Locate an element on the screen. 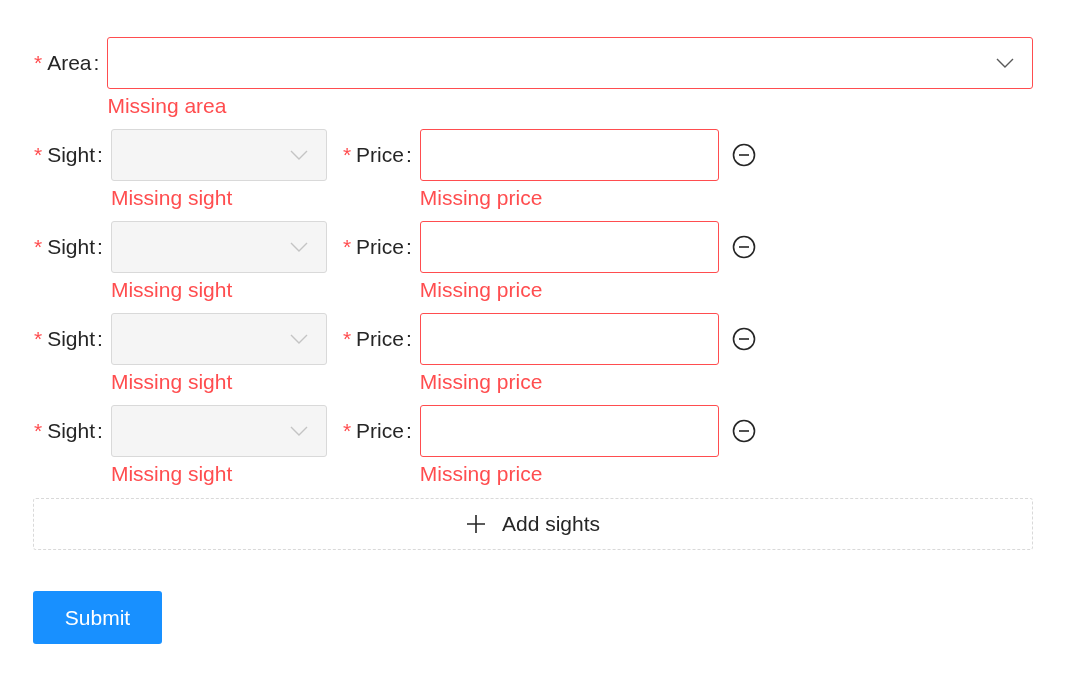 Image resolution: width=1080 pixels, height=688 pixels. select-field is located at coordinates (570, 63).